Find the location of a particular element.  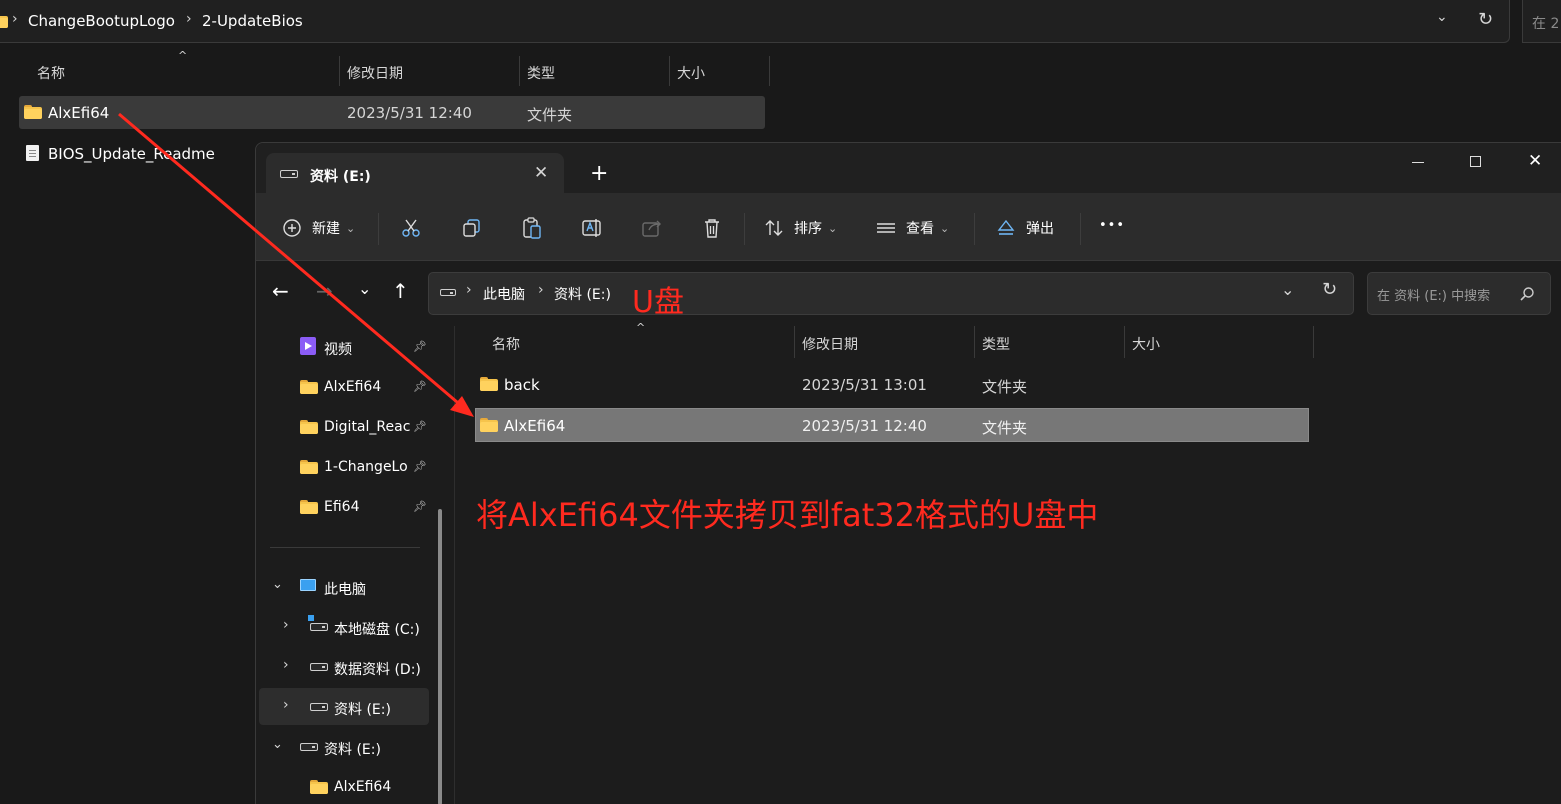

minimize-icon is located at coordinates (1418, 162).